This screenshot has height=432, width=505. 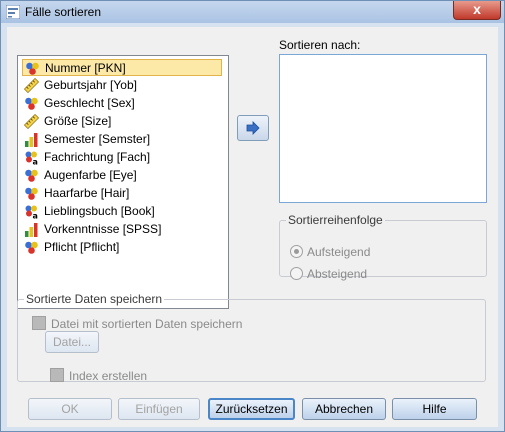 I want to click on variable-item: Vorkenntnisse [SPSS], so click(x=122, y=229).